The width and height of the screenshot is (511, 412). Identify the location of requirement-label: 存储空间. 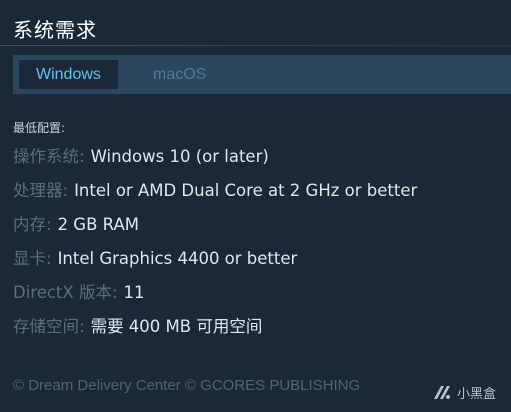
(46, 326).